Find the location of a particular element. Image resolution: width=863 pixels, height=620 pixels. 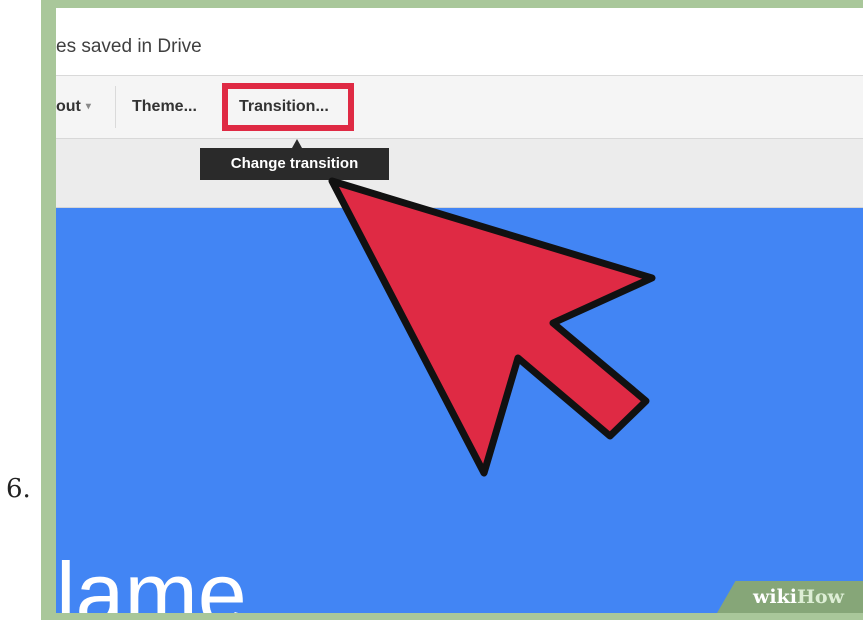

chevron-down-icon: ▾ is located at coordinates (88, 106).